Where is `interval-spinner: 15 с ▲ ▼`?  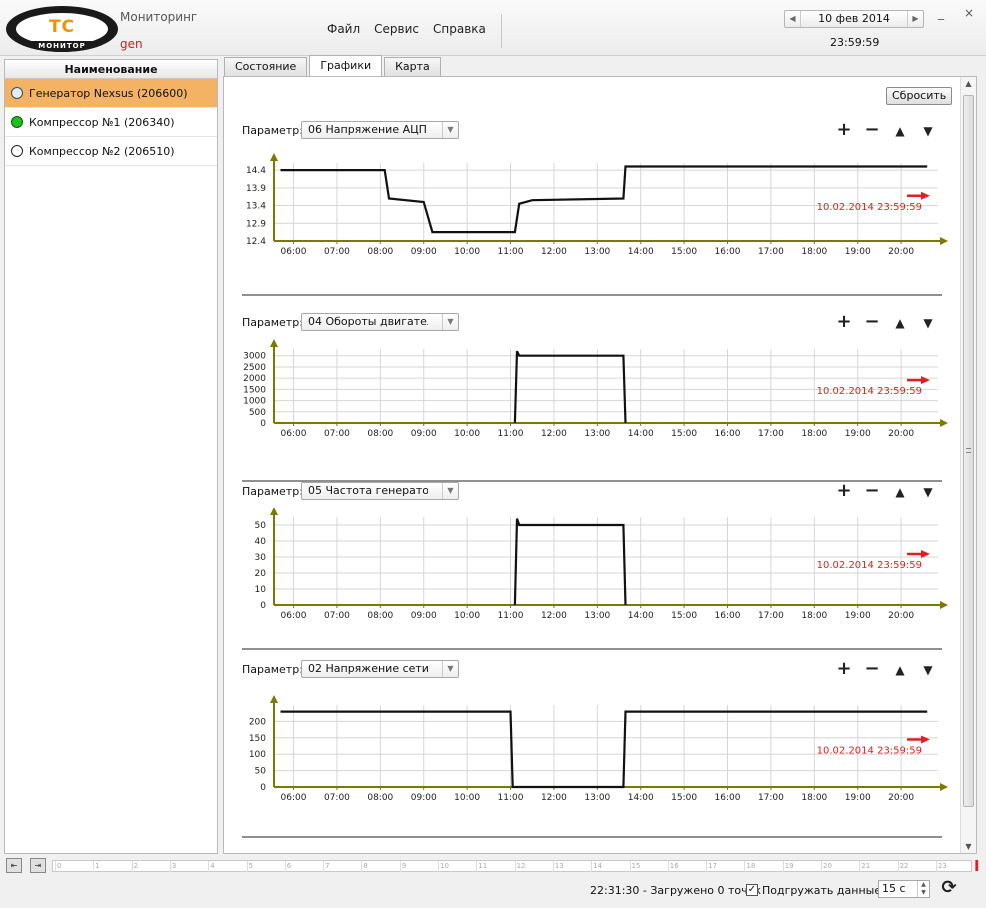
interval-spinner: 15 с ▲ ▼ is located at coordinates (904, 889).